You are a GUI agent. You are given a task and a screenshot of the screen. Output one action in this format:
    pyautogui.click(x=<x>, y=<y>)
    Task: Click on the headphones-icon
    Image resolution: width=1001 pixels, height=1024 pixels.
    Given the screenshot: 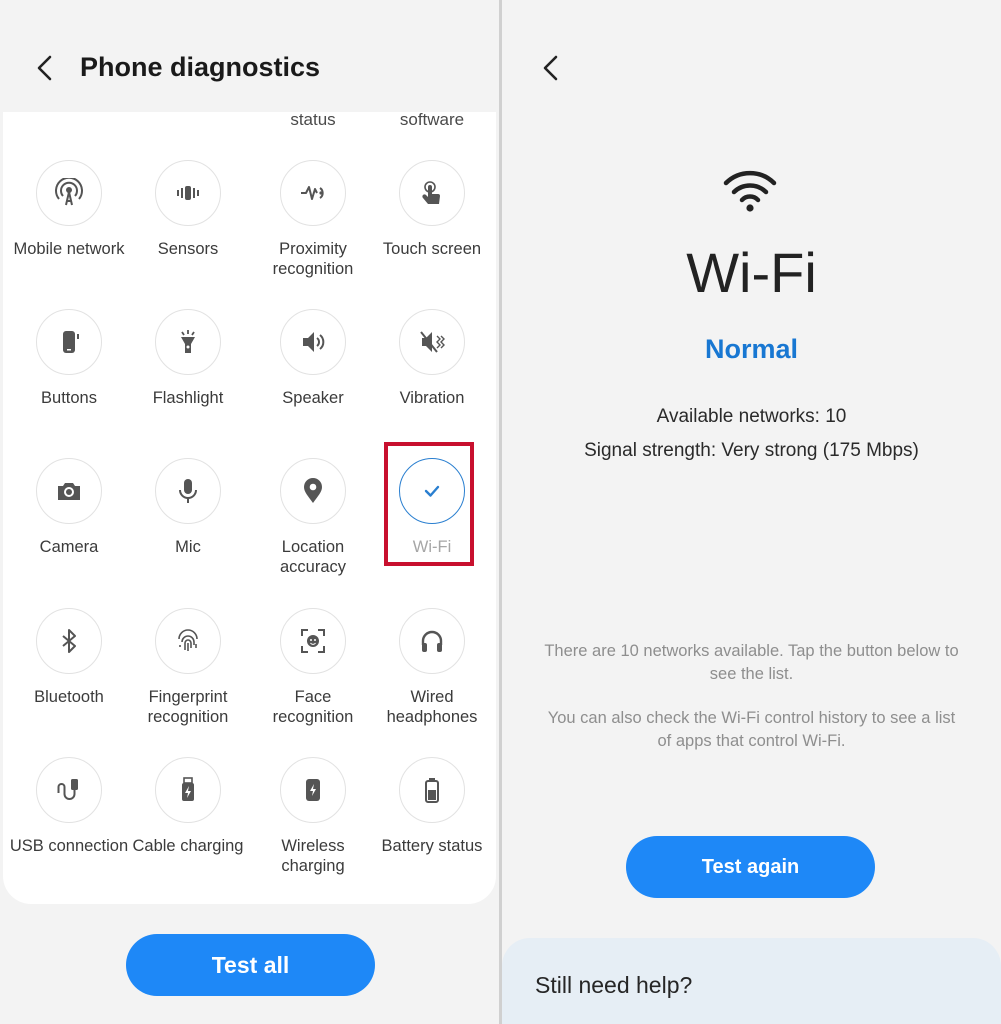 What is the action you would take?
    pyautogui.click(x=432, y=641)
    